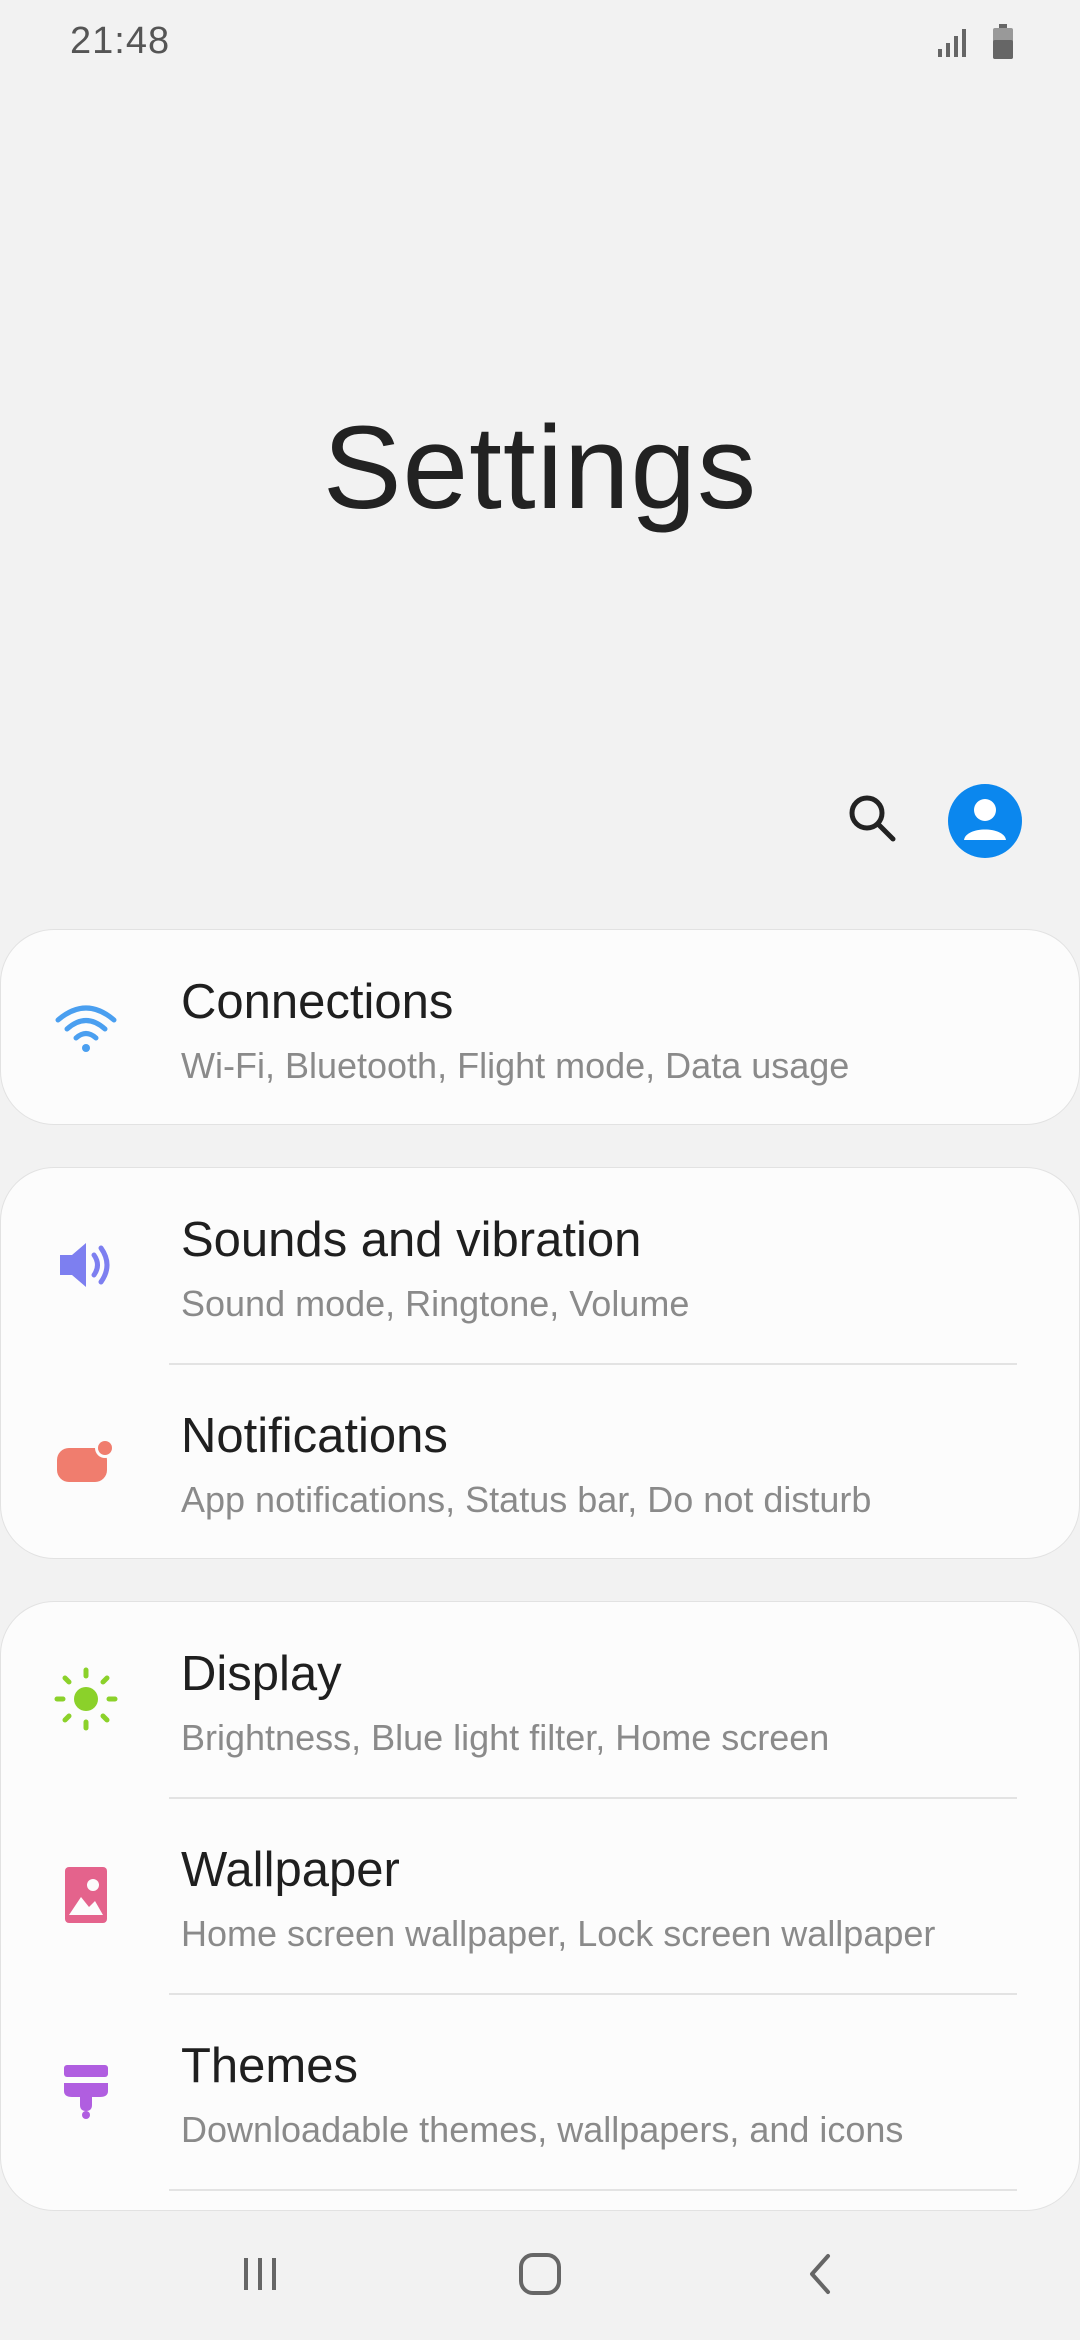 Image resolution: width=1080 pixels, height=2340 pixels. I want to click on status-time: 21:48, so click(120, 41).